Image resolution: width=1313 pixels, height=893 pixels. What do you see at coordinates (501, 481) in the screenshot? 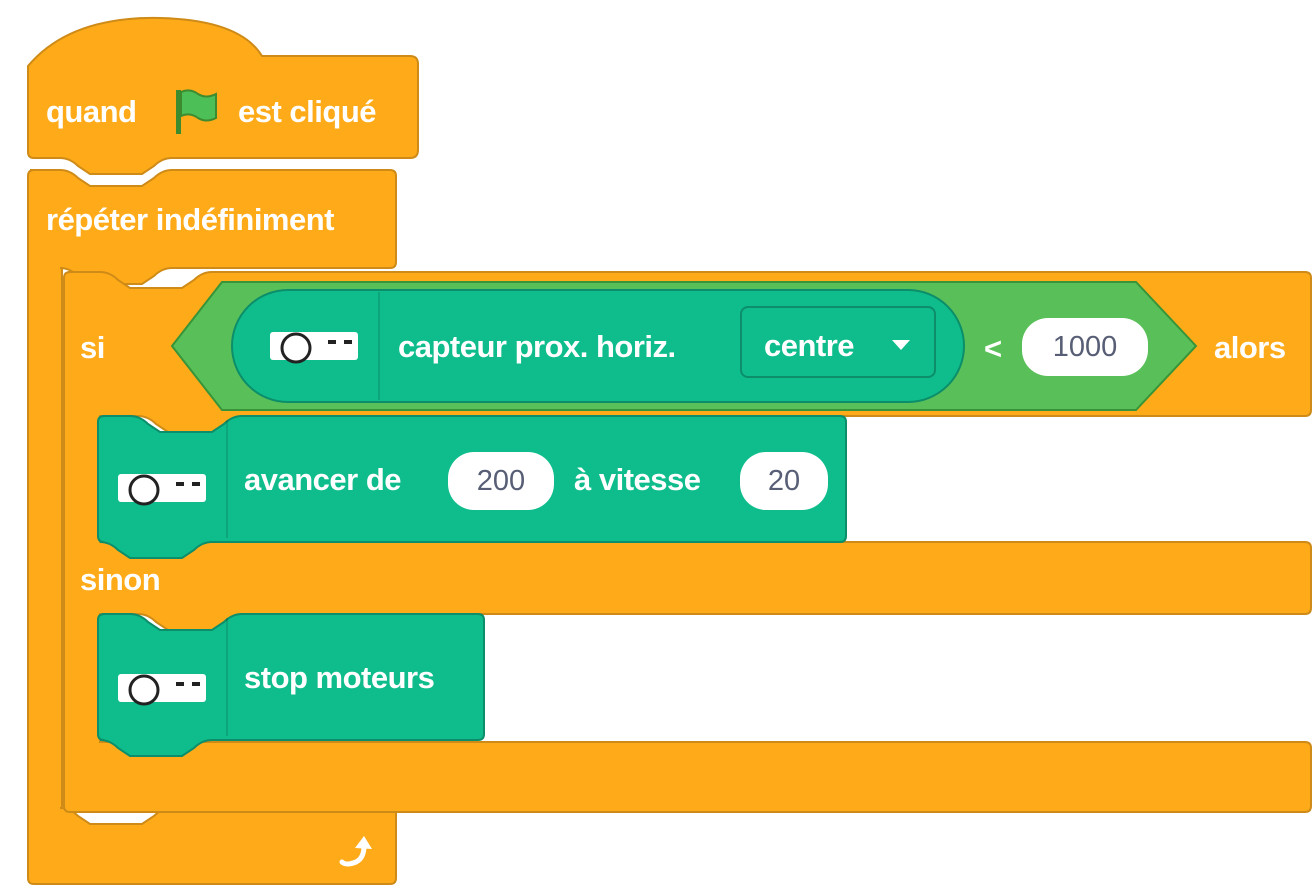
I see `distance-input: 200` at bounding box center [501, 481].